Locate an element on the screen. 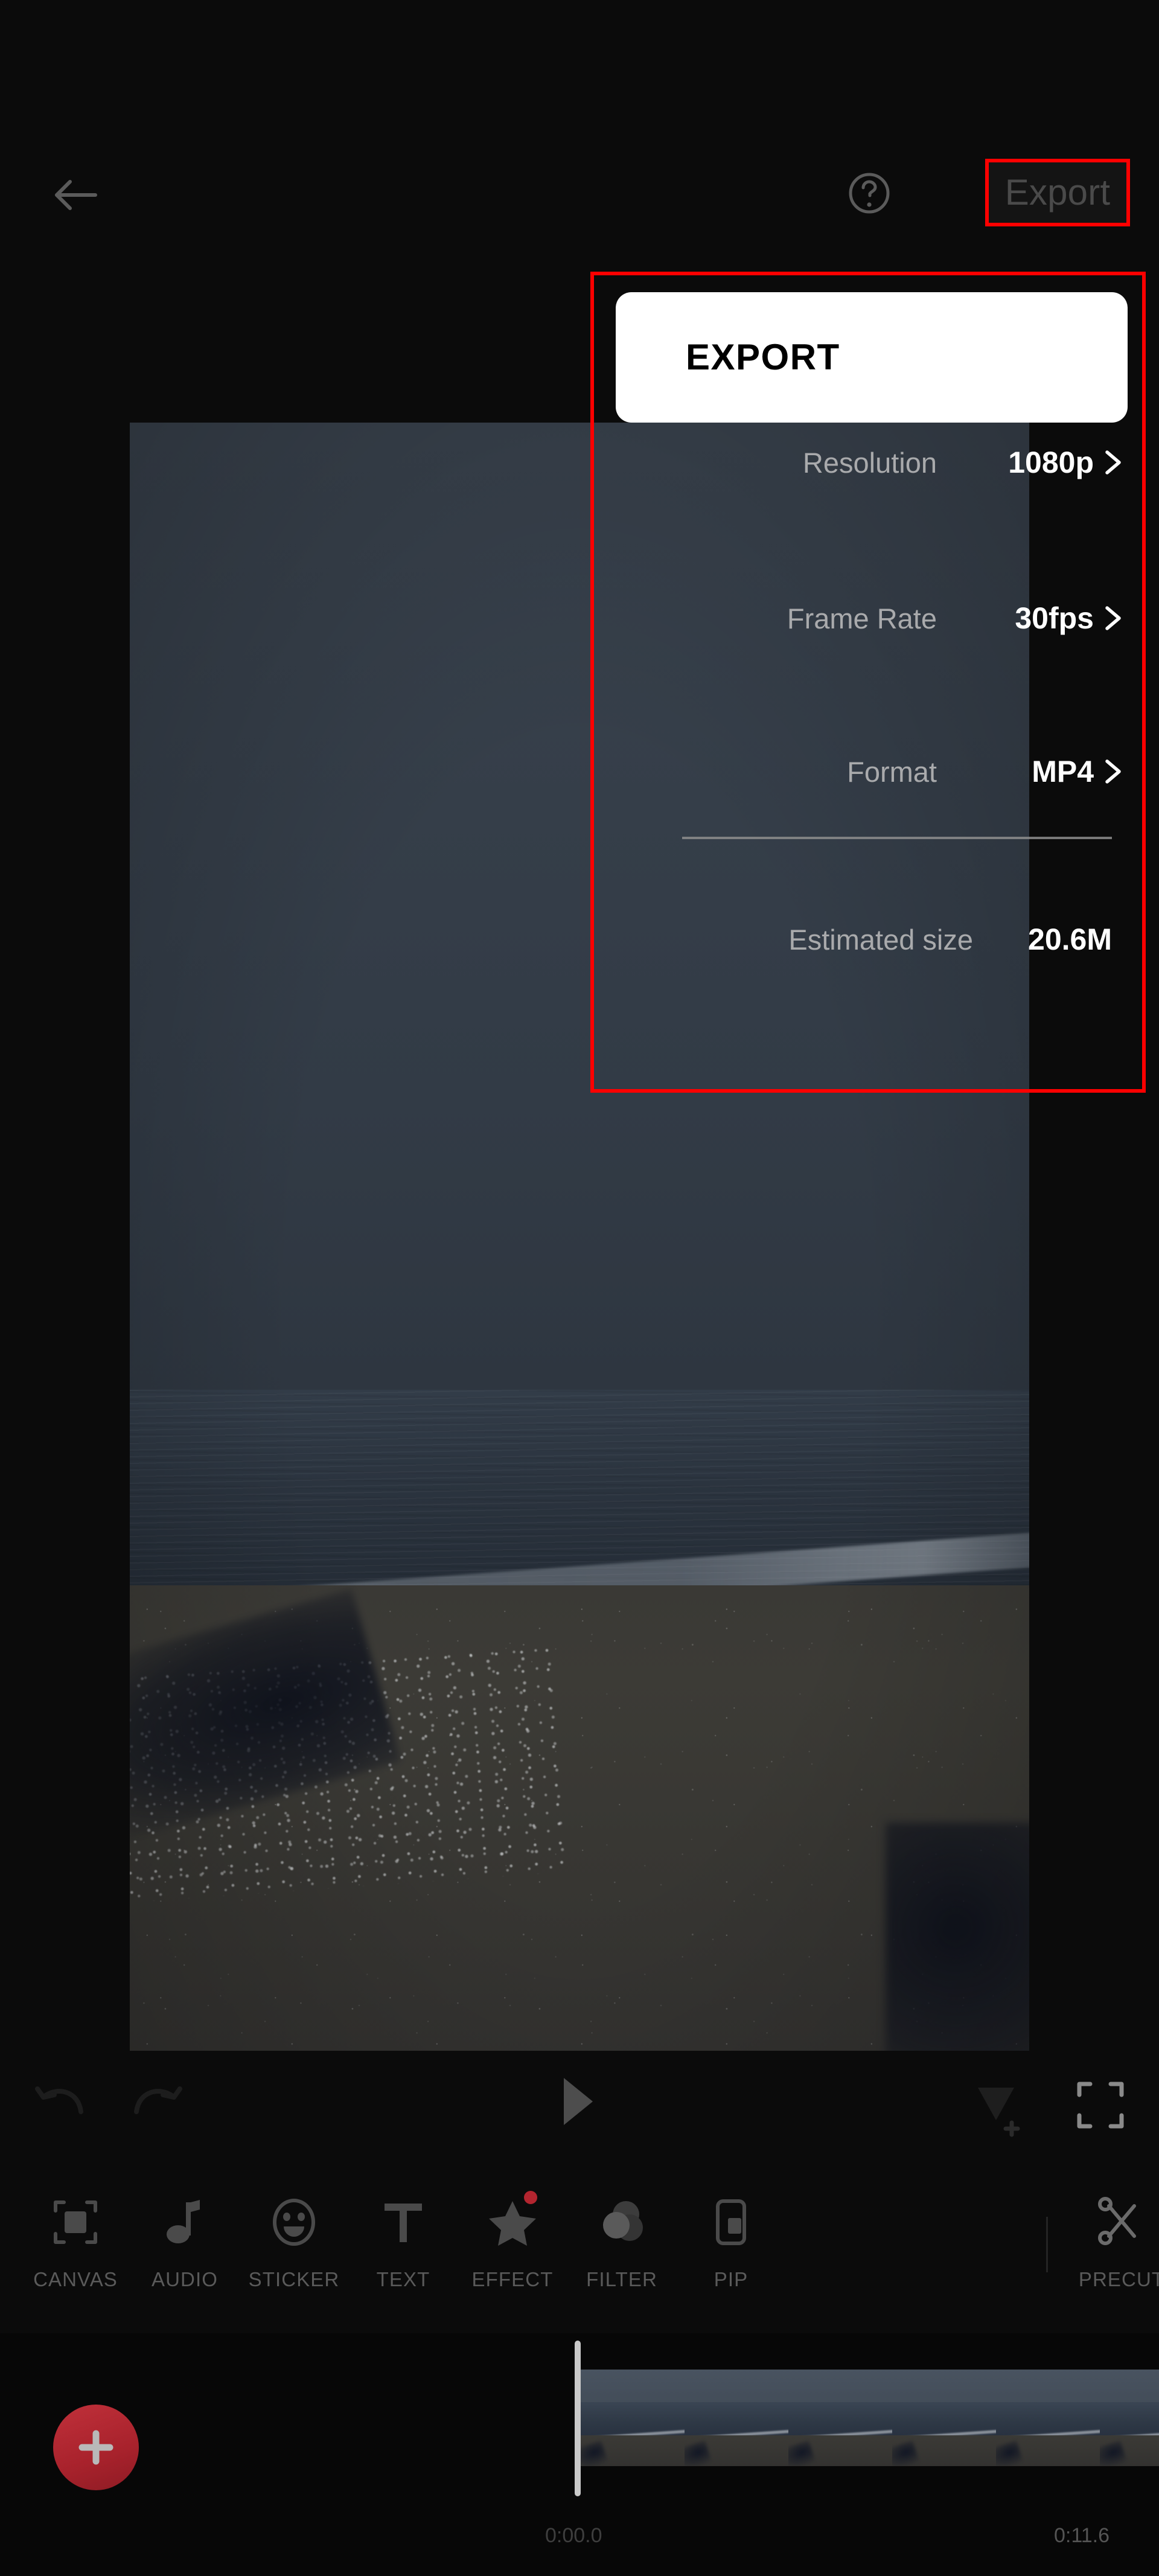 This screenshot has width=1159, height=2576. video-clip is located at coordinates (870, 2418).